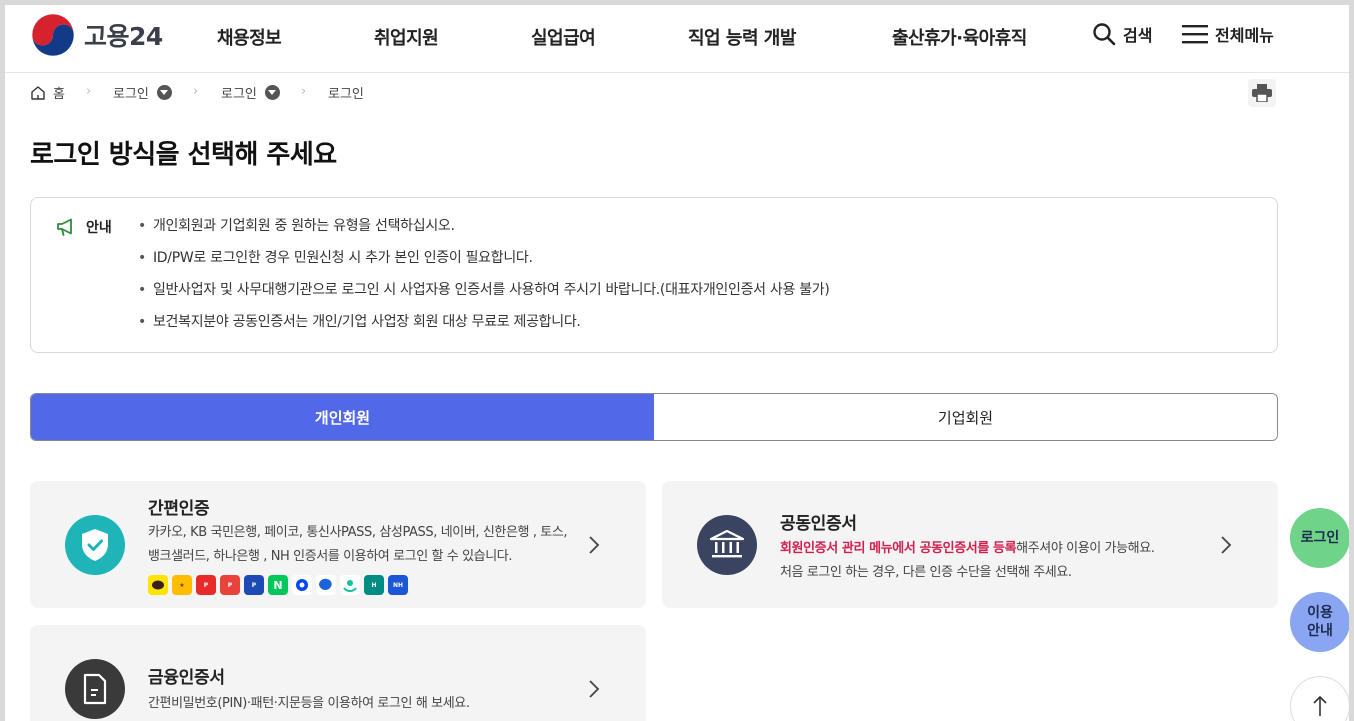 Image resolution: width=1354 pixels, height=721 pixels. I want to click on shield-check-icon, so click(95, 545).